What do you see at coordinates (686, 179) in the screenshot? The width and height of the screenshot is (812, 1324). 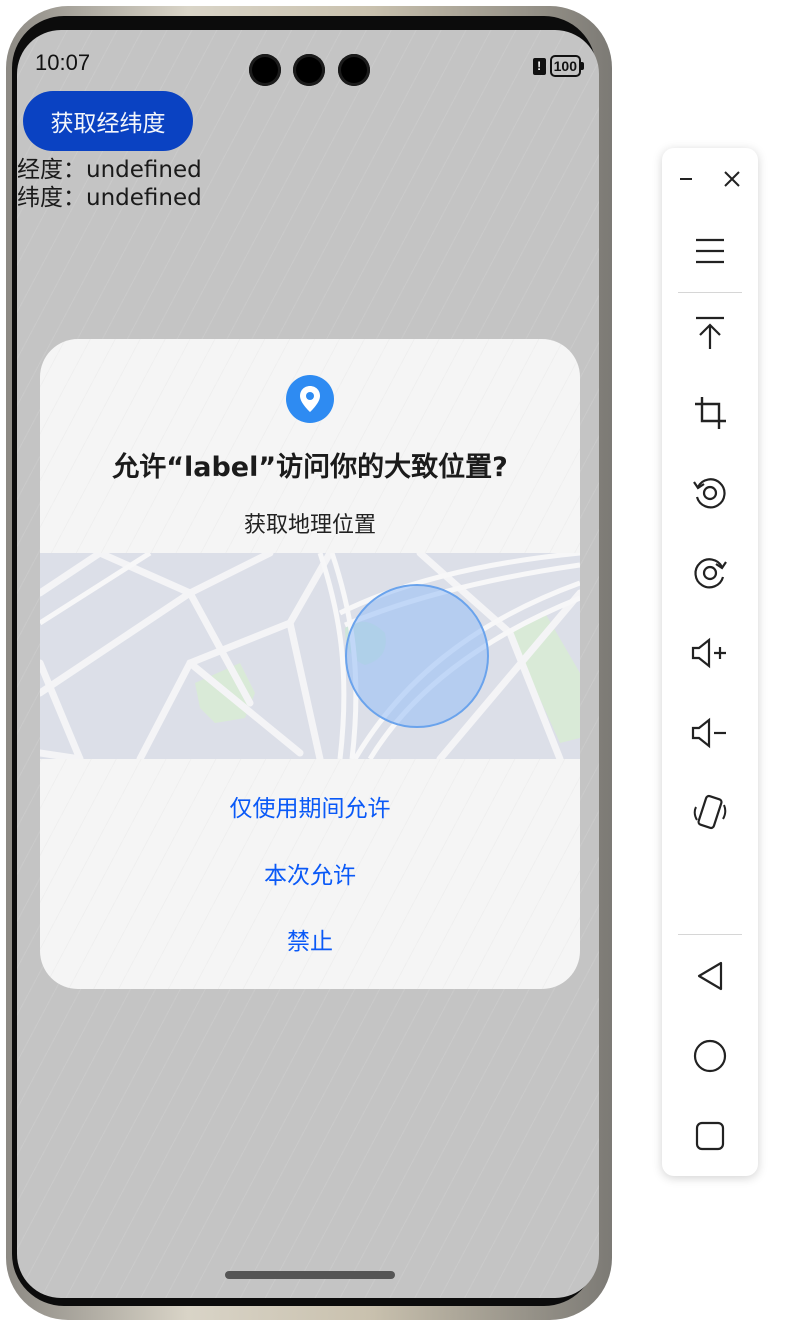 I see `minimize-icon` at bounding box center [686, 179].